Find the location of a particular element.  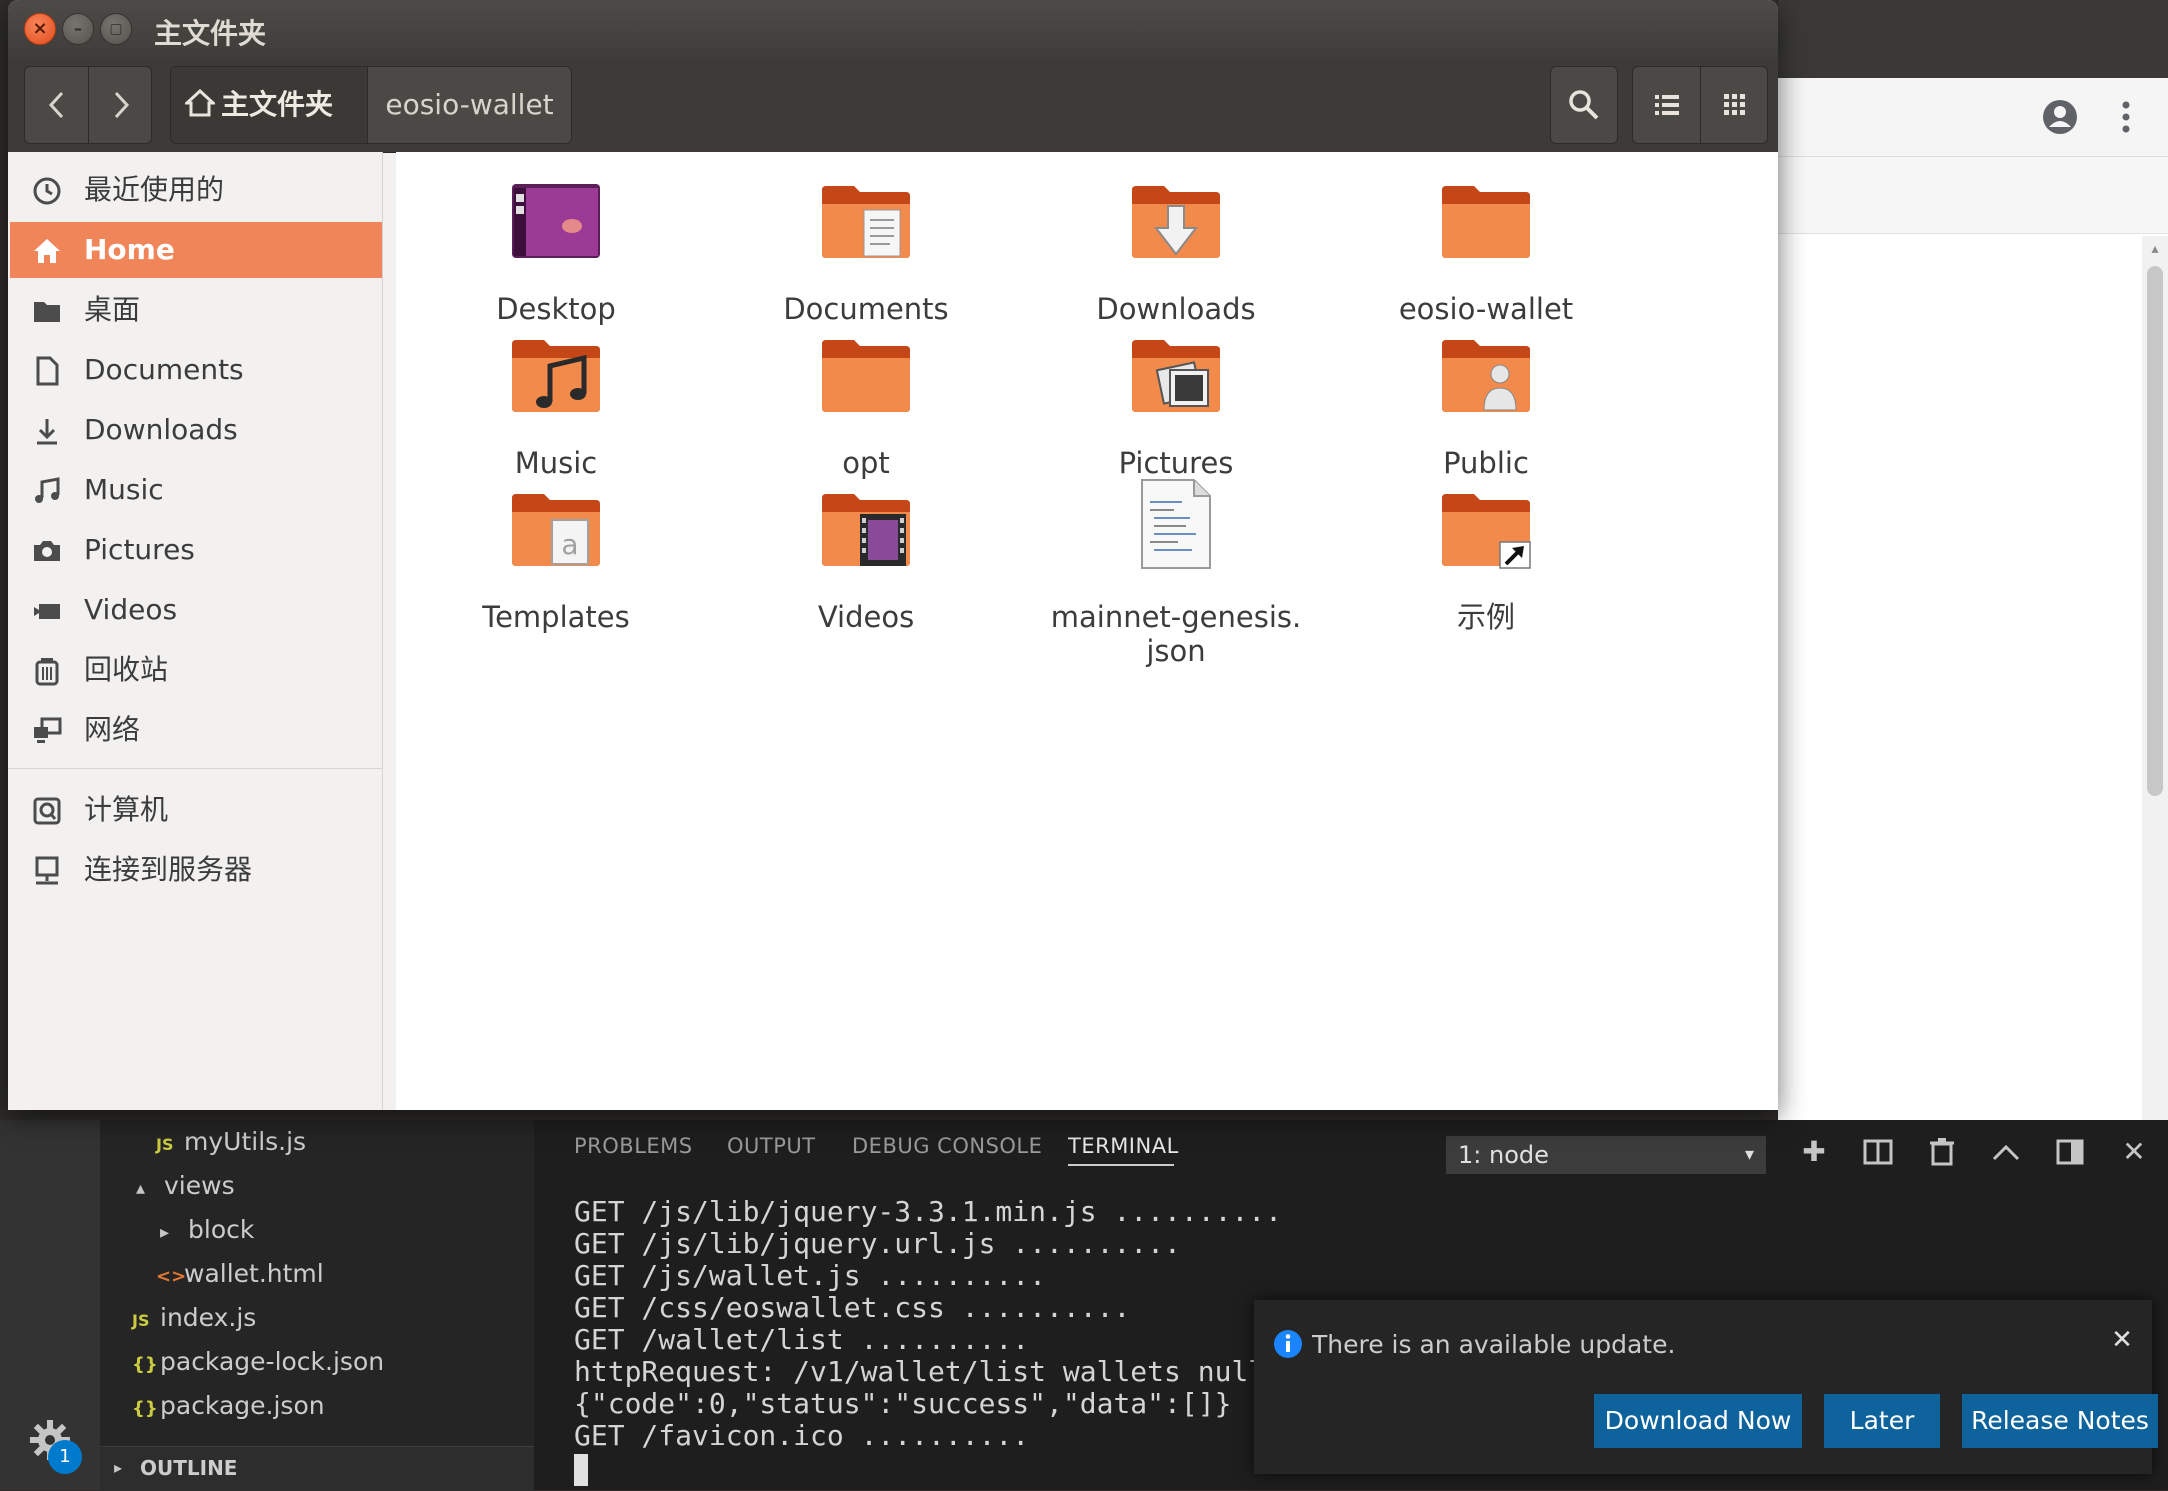

browser-toolbar is located at coordinates (1973, 117).